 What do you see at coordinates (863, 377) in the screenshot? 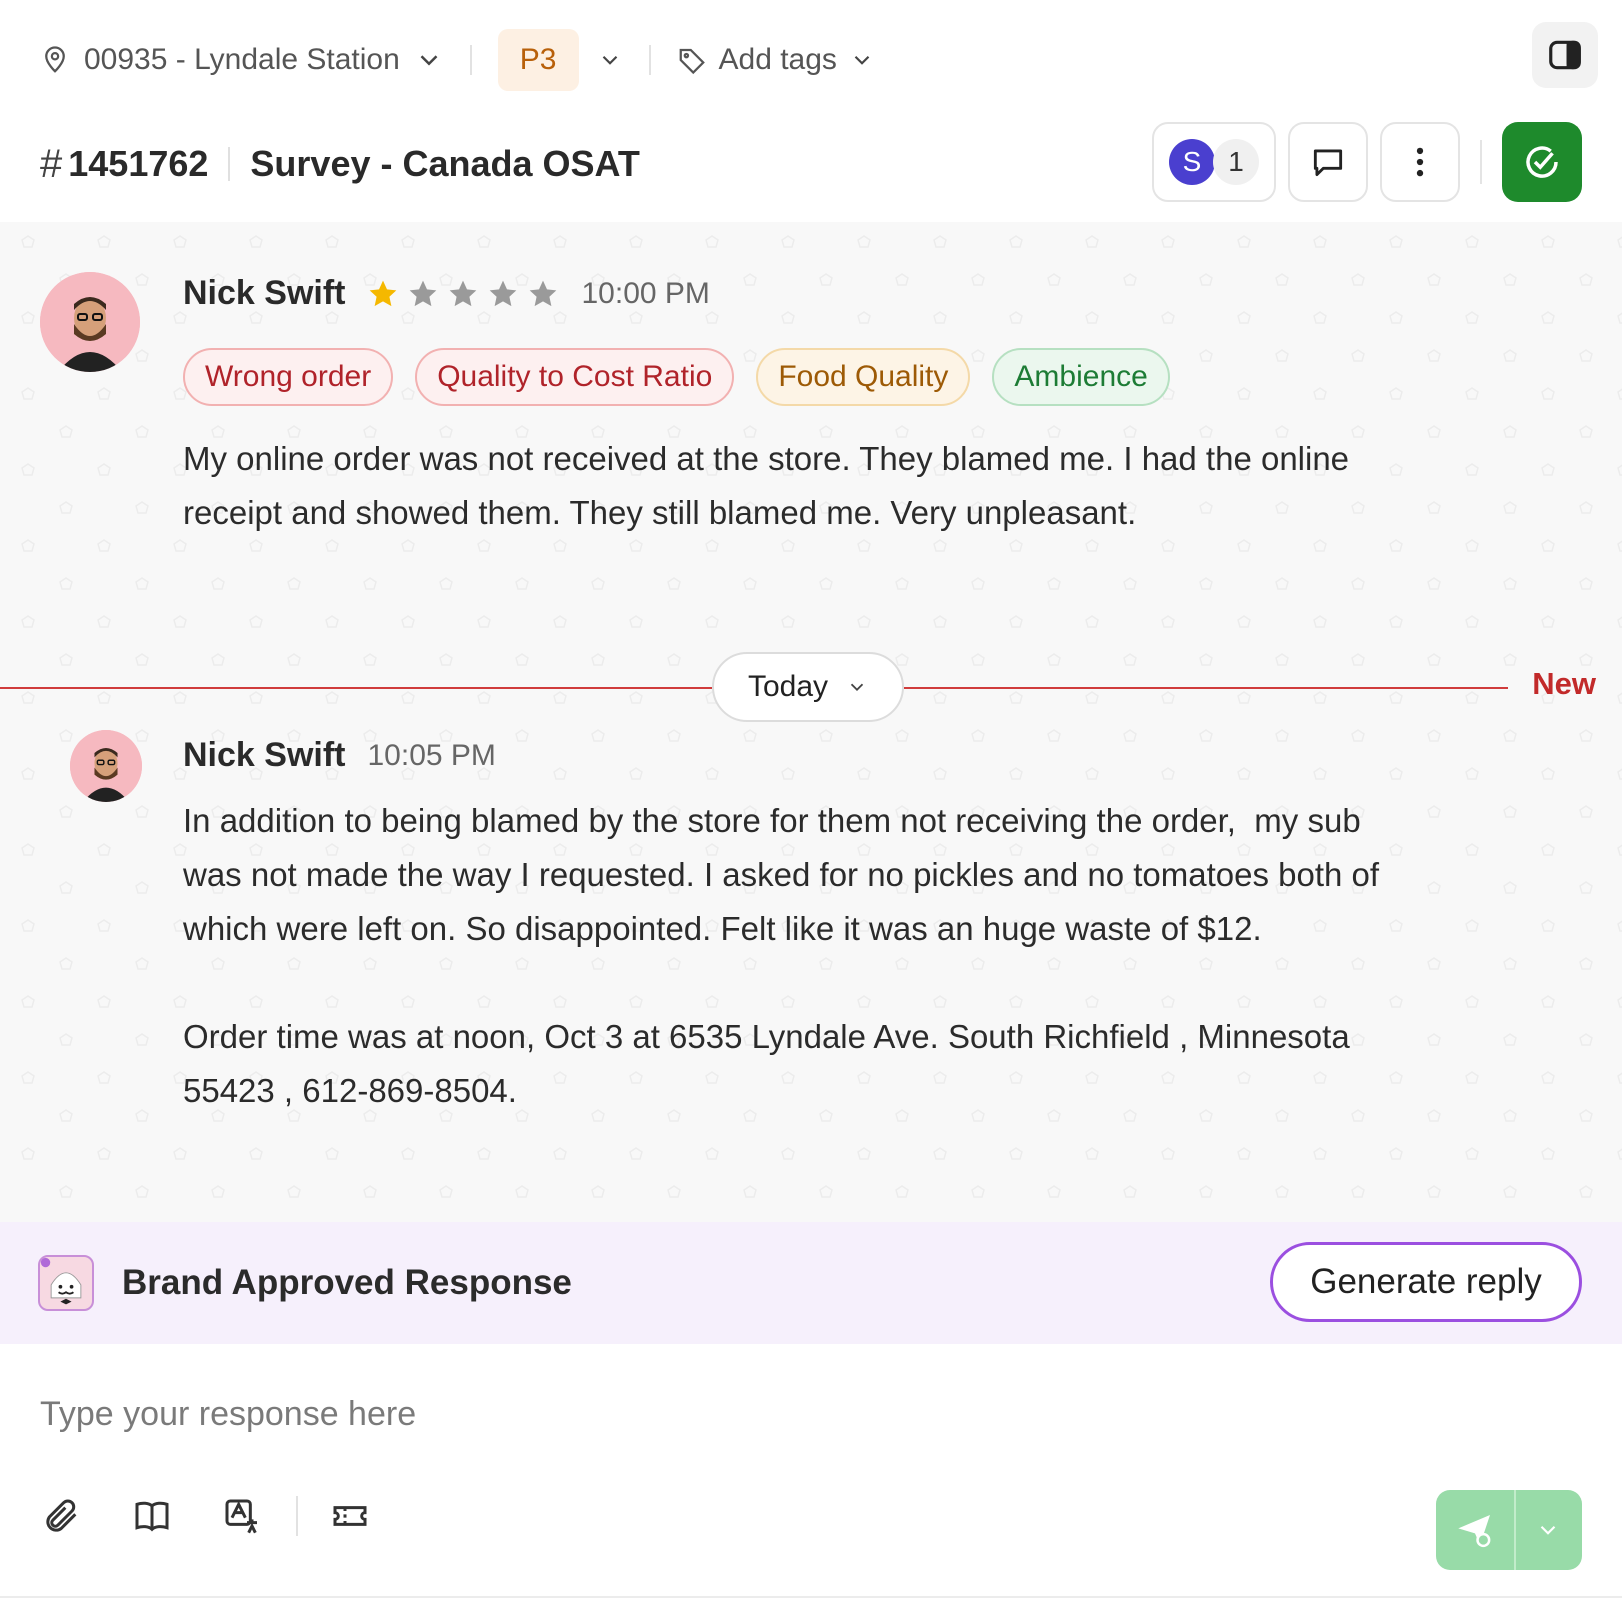
I see `tag-chip: Food Quality` at bounding box center [863, 377].